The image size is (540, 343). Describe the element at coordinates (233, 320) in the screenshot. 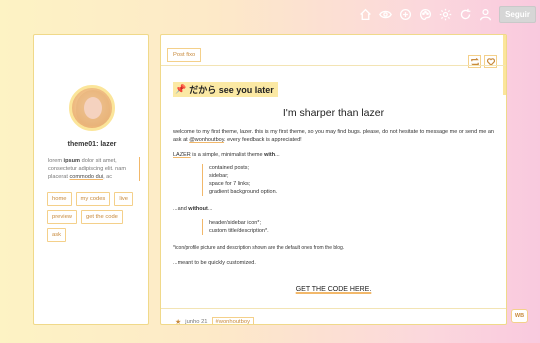

I see `post-tag: #wonhoutboy` at that location.